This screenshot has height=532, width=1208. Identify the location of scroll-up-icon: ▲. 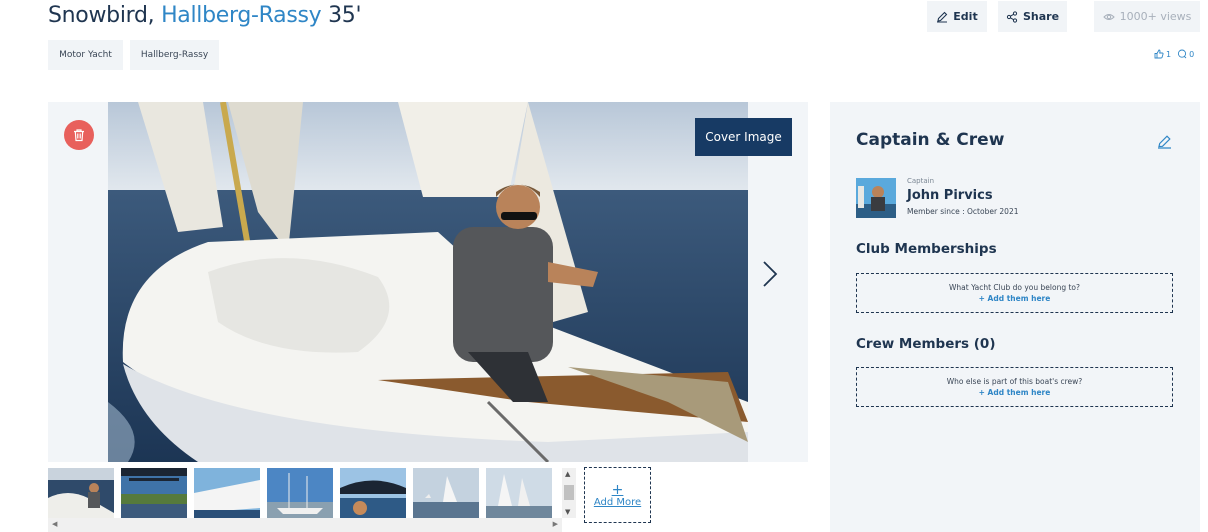
(567, 474).